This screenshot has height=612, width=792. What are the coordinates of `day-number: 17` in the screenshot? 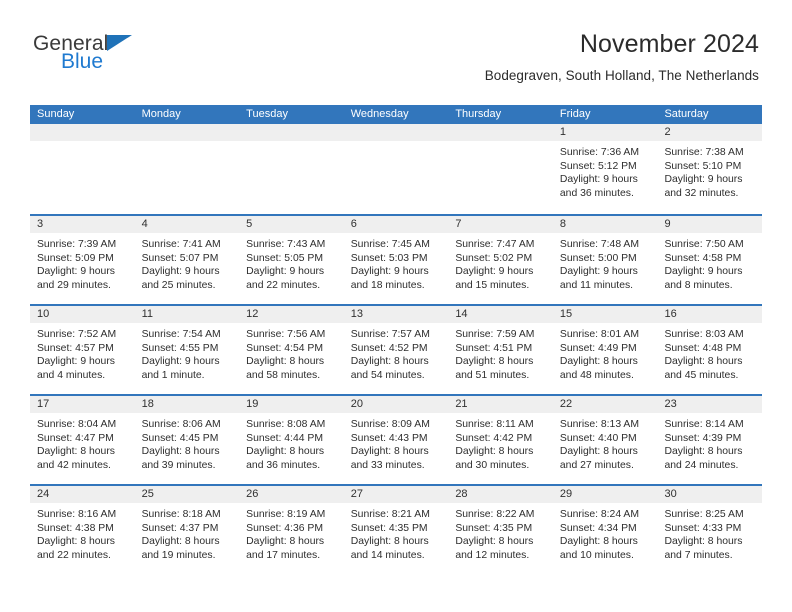 It's located at (82, 404).